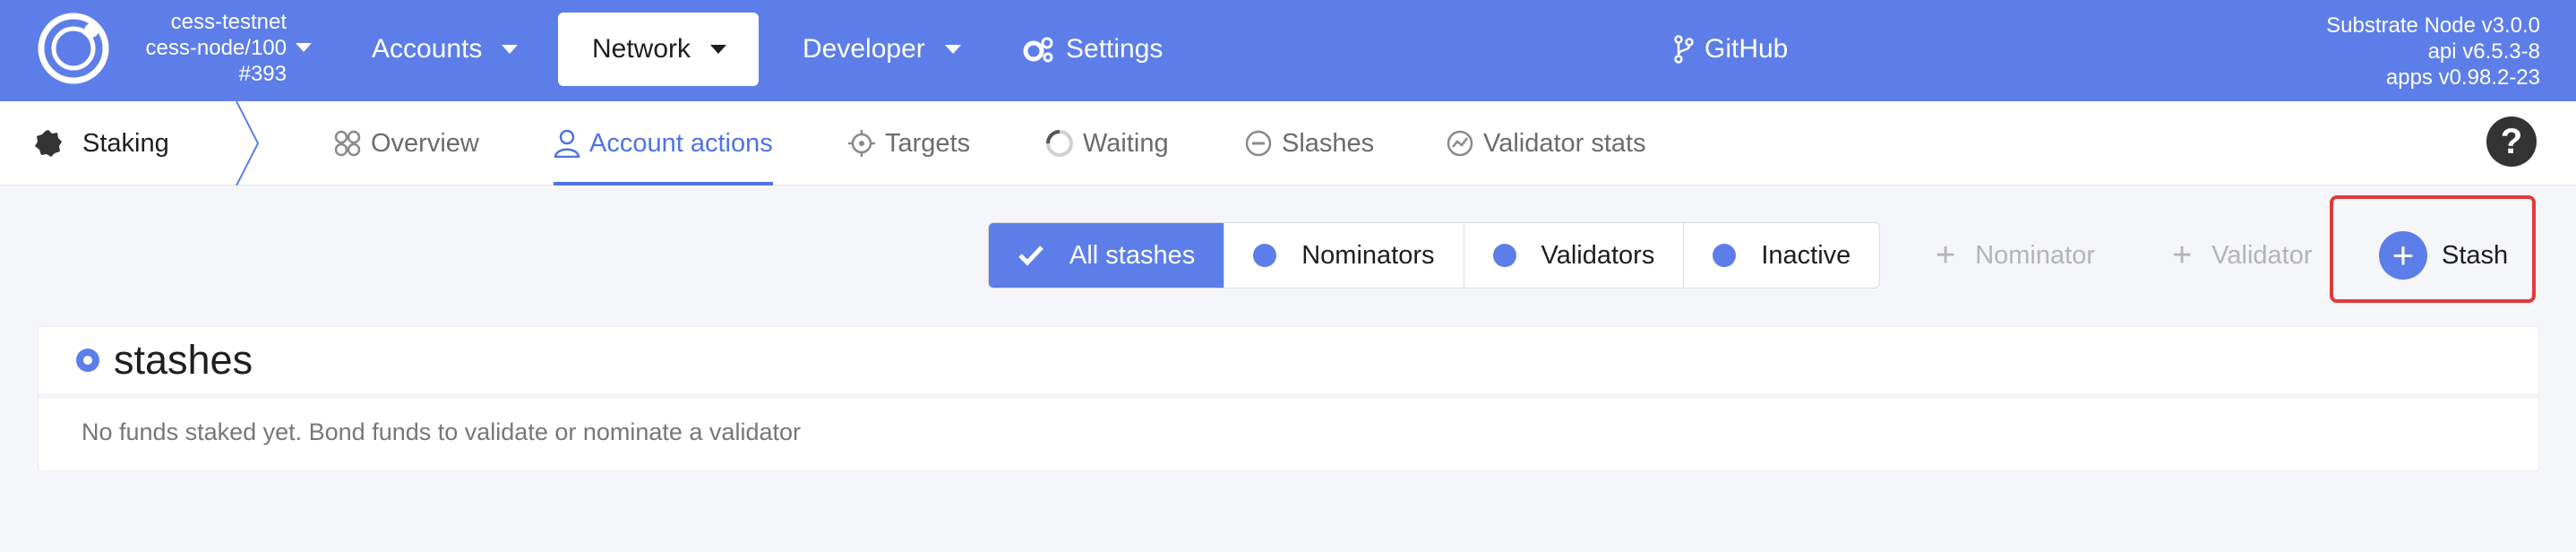  I want to click on menu-accounts: Accounts, so click(445, 49).